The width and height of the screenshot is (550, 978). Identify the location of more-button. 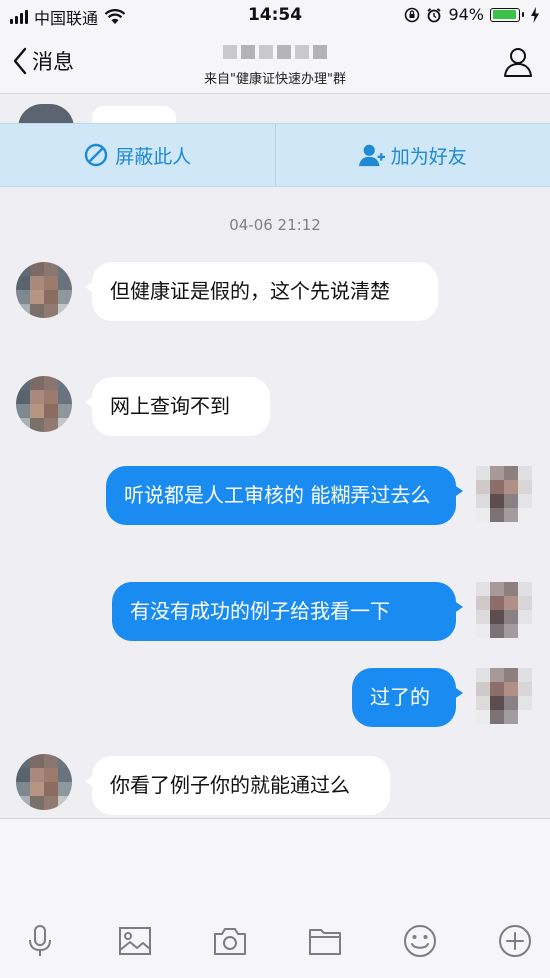
(515, 941).